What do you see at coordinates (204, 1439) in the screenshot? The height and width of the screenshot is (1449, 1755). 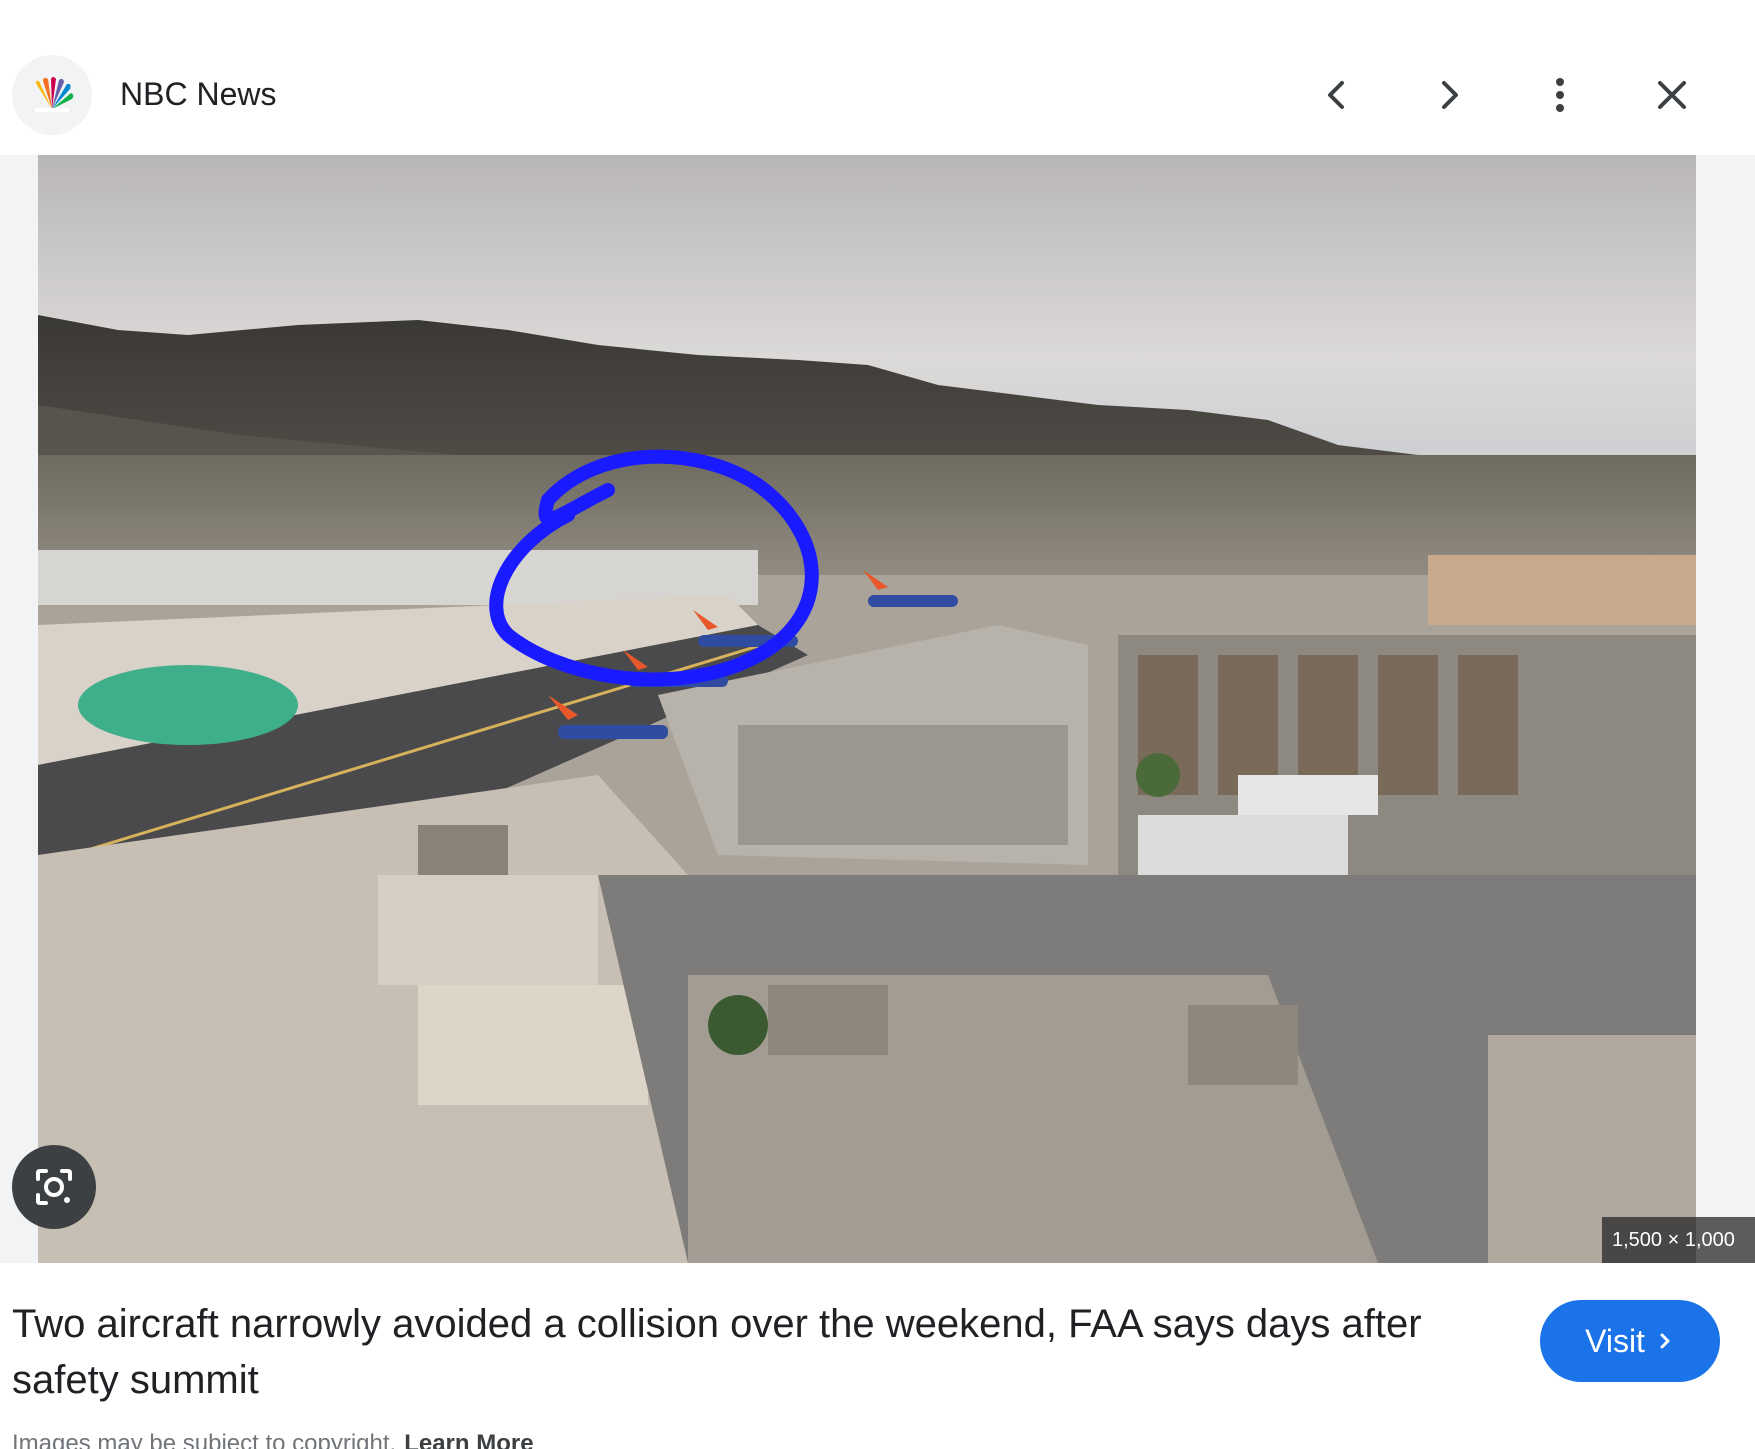 I see `copyright-text: Images may be subject to copyright.` at bounding box center [204, 1439].